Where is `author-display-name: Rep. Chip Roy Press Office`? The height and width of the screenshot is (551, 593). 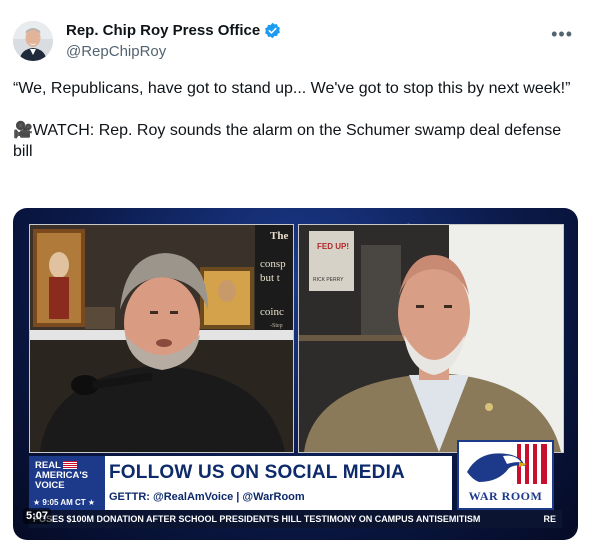 author-display-name: Rep. Chip Roy Press Office is located at coordinates (163, 30).